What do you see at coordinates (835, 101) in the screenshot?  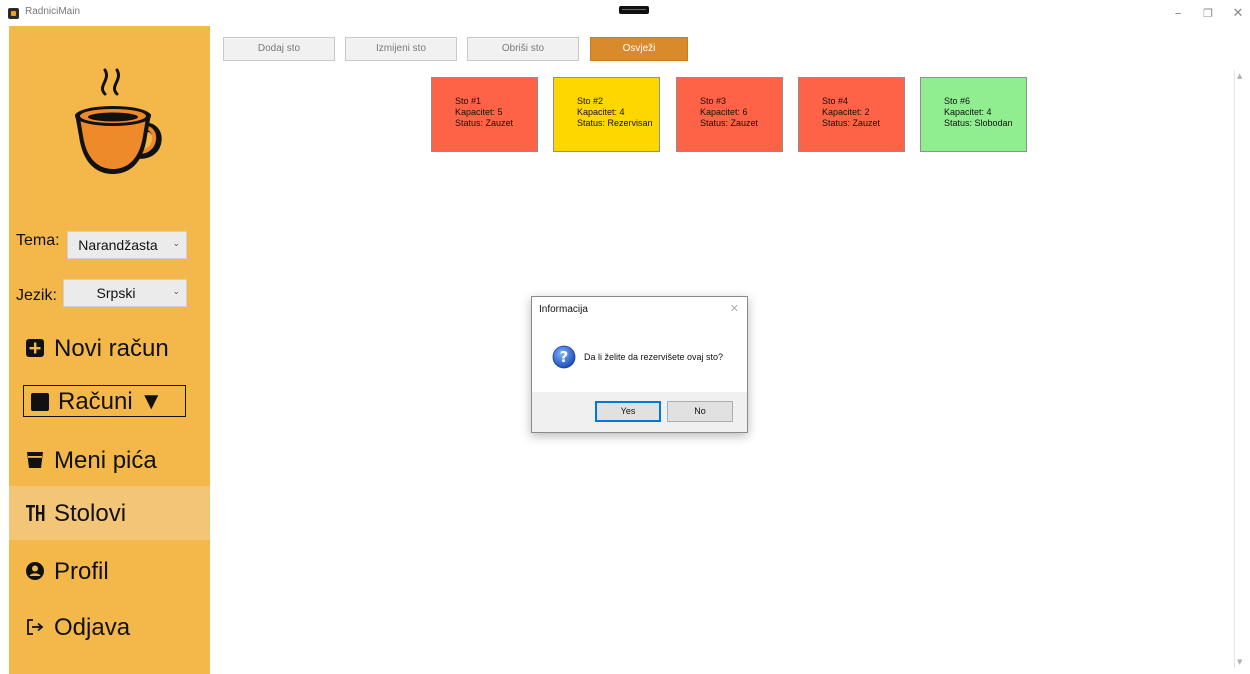 I see `table-name: Sto #4` at bounding box center [835, 101].